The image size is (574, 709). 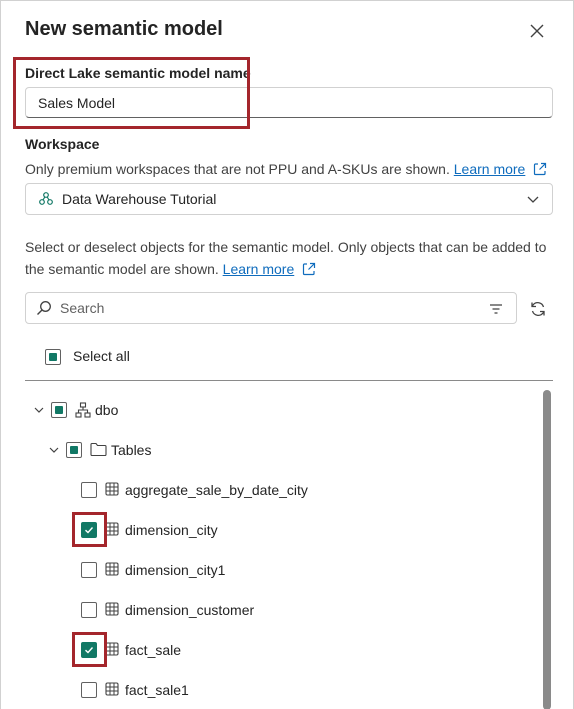 I want to click on table-row: fact_sale, so click(x=271, y=649).